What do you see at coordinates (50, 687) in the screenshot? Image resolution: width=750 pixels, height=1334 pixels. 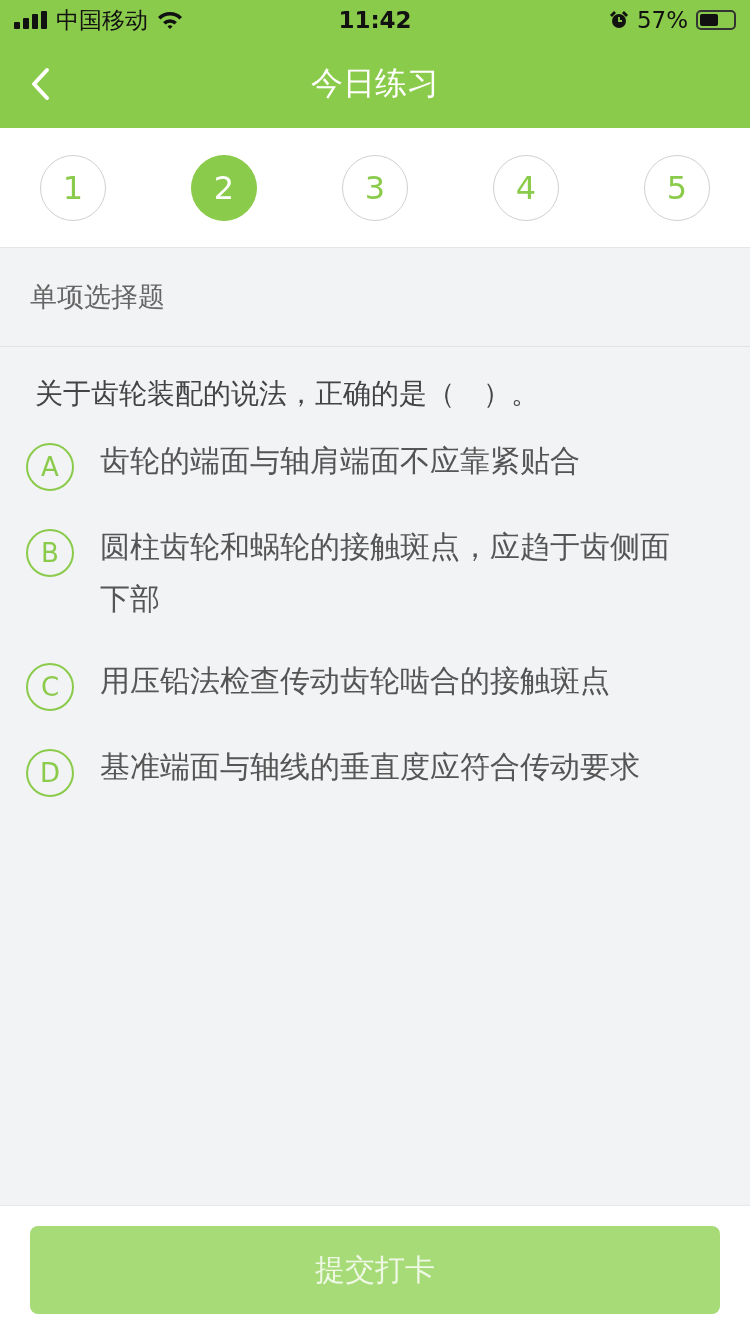 I see `option-letter: C` at bounding box center [50, 687].